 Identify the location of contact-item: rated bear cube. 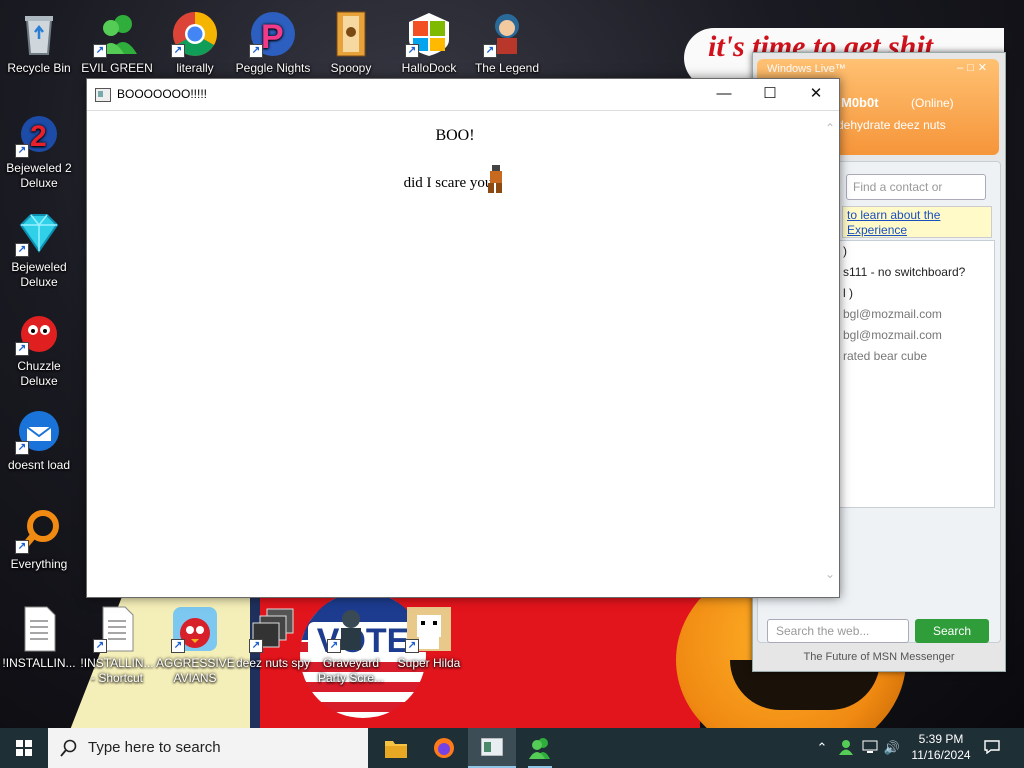
(916, 356).